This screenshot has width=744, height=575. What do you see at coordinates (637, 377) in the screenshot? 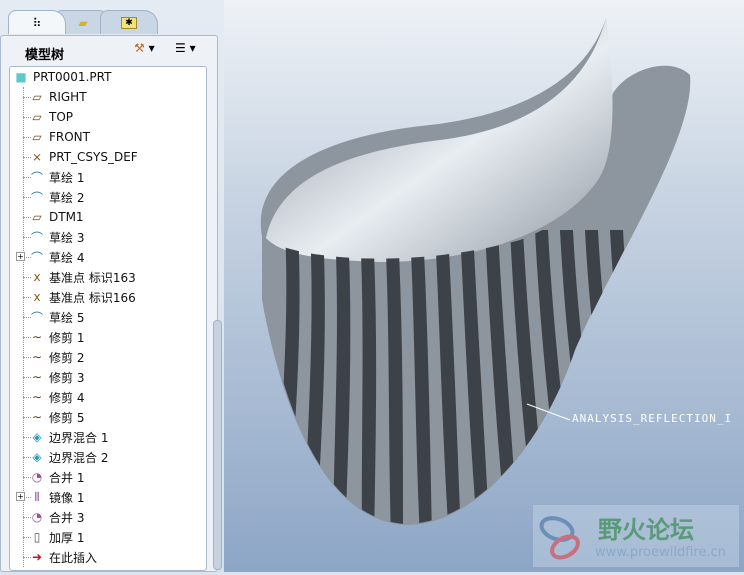
I see `reflection-stripe` at bounding box center [637, 377].